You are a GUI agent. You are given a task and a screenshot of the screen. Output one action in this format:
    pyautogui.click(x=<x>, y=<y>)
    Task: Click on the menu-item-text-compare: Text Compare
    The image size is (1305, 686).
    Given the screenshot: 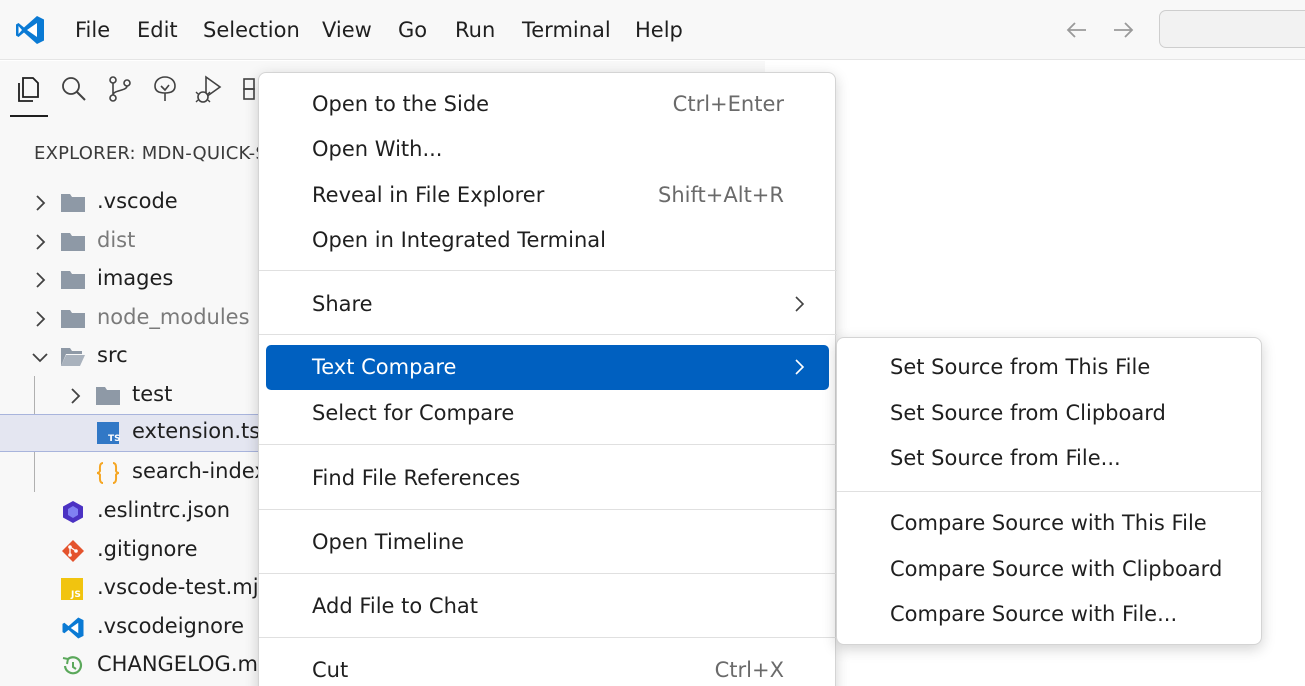 What is the action you would take?
    pyautogui.click(x=547, y=367)
    